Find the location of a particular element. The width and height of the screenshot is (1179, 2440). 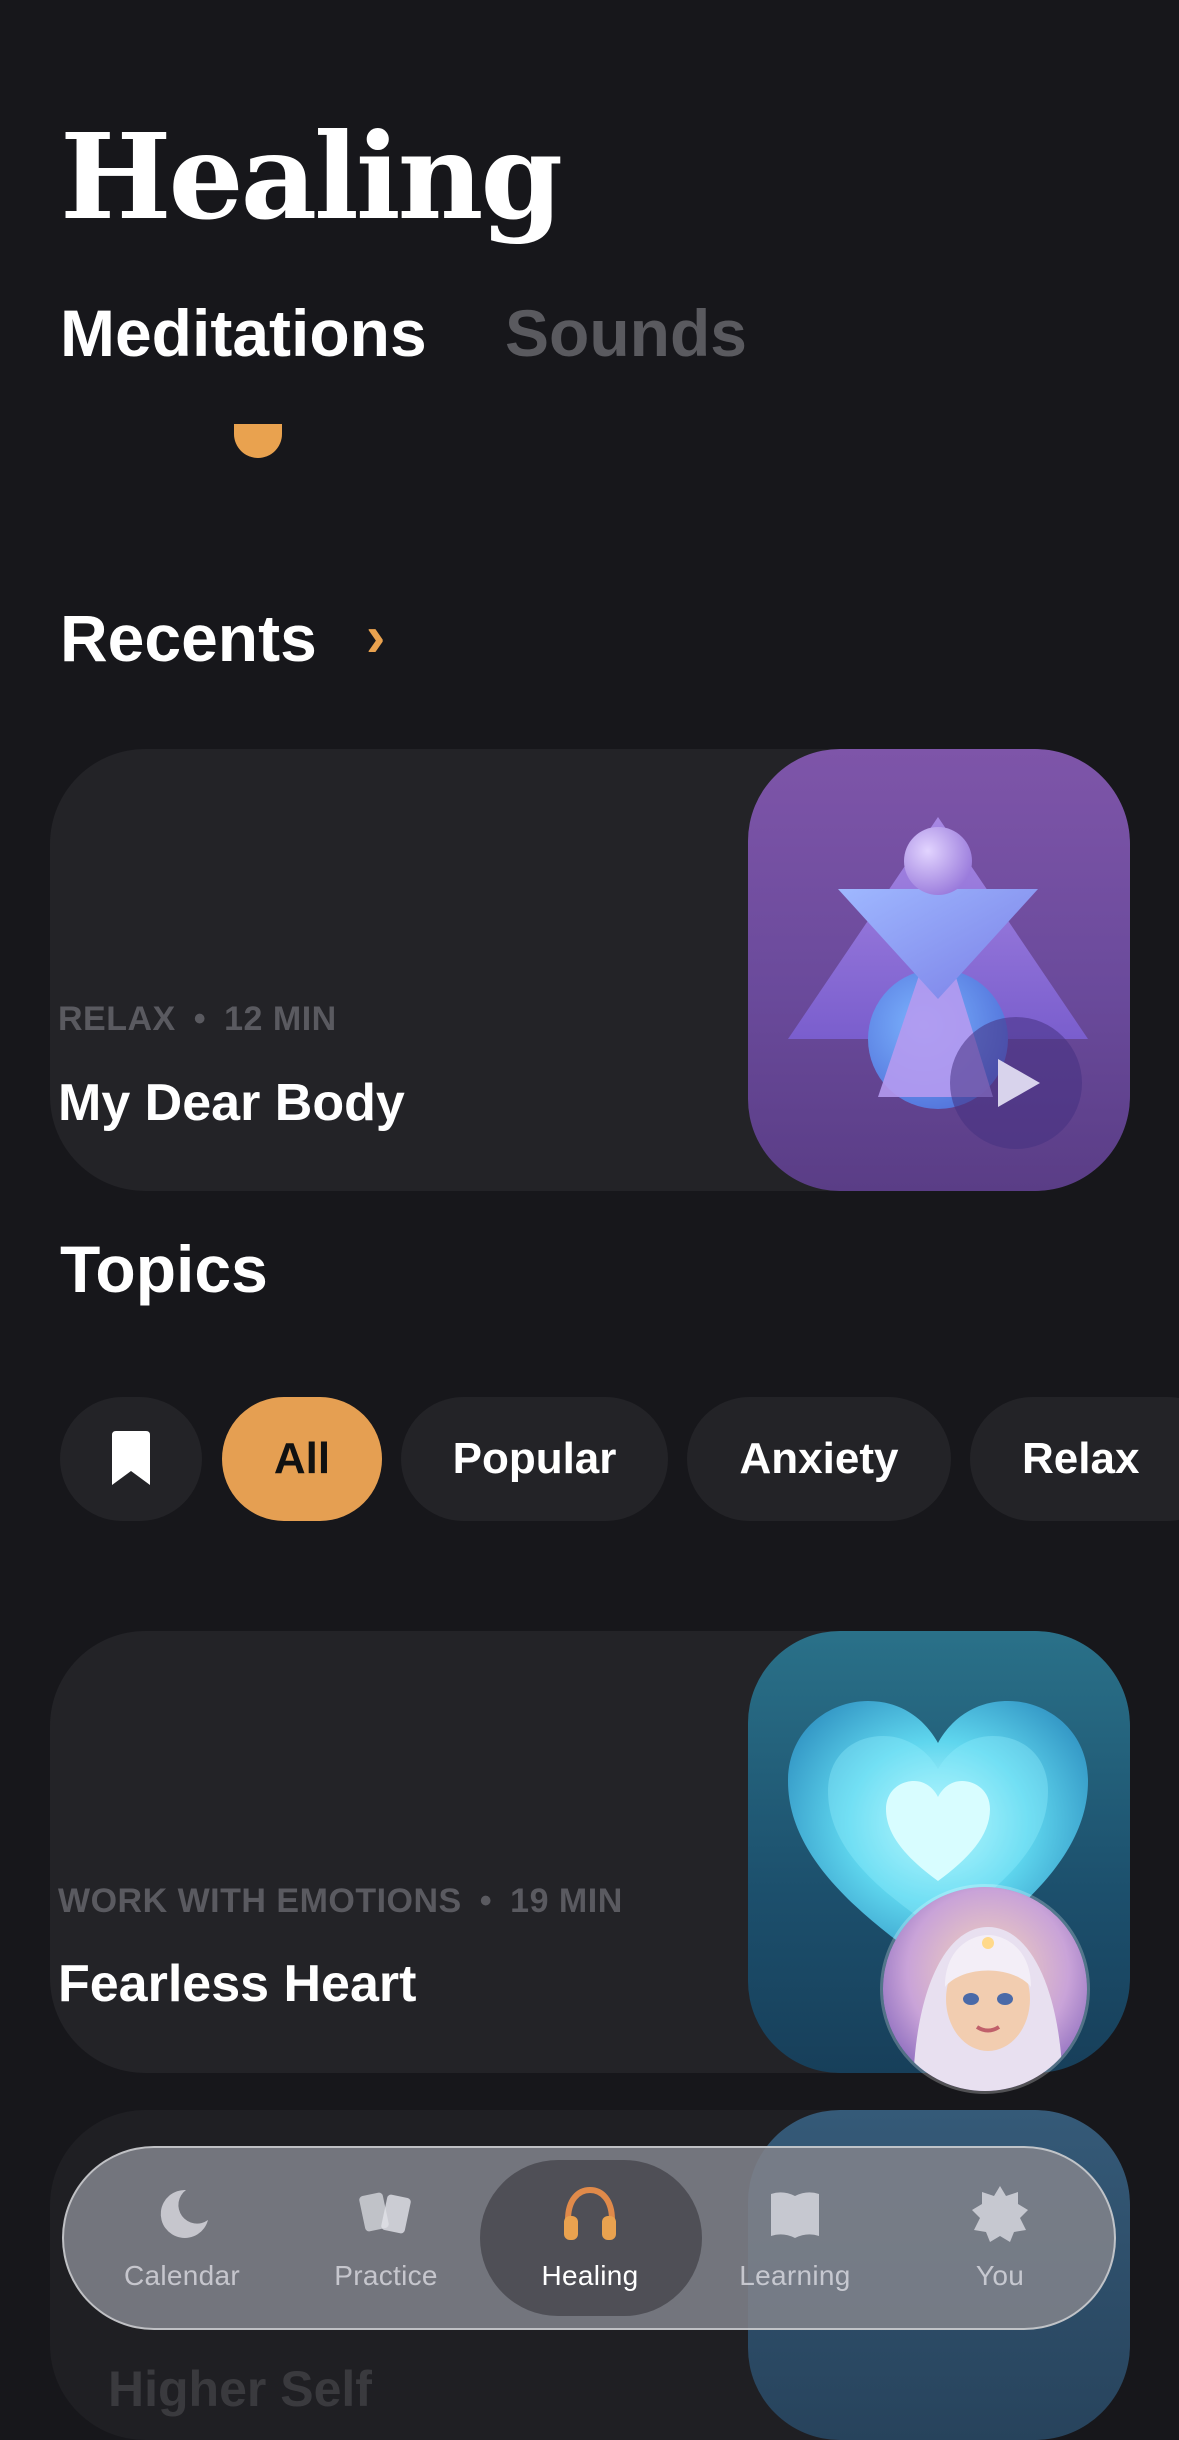

guide-avatar-icon is located at coordinates (985, 1989).